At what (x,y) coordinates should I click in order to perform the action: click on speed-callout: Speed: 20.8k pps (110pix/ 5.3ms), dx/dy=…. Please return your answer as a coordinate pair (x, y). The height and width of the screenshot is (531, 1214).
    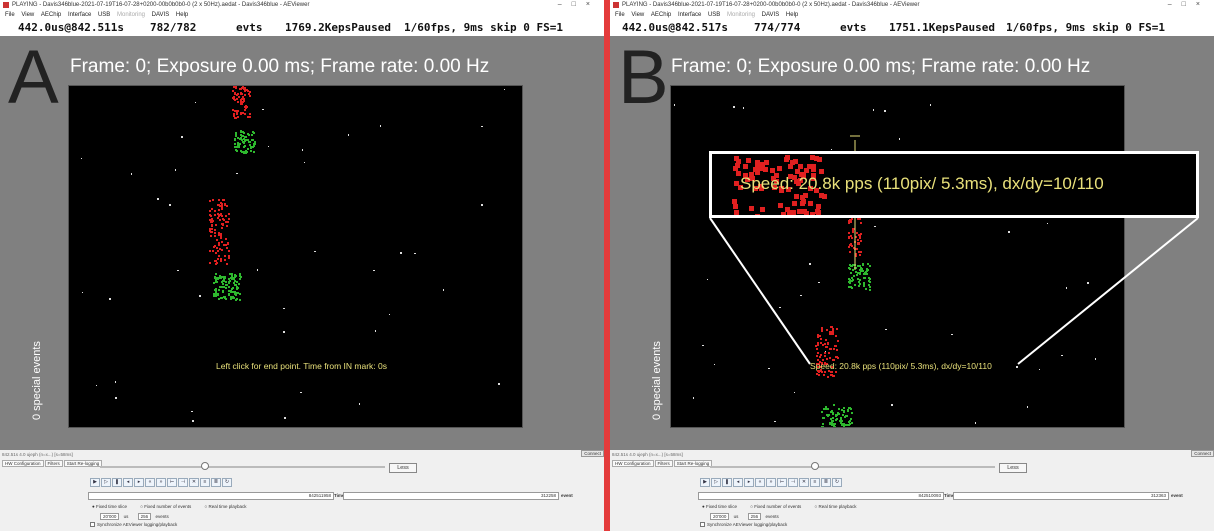
    Looking at the image, I should click on (954, 184).